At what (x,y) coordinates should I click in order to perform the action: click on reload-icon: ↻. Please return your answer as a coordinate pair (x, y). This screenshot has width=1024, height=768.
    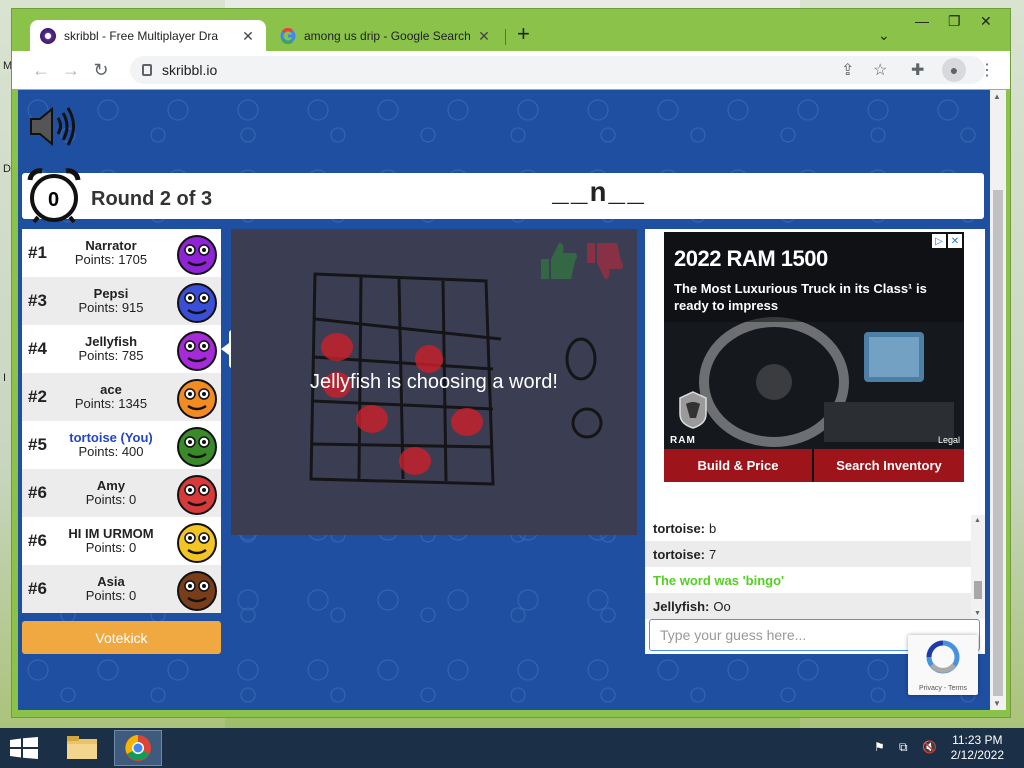
    Looking at the image, I should click on (101, 70).